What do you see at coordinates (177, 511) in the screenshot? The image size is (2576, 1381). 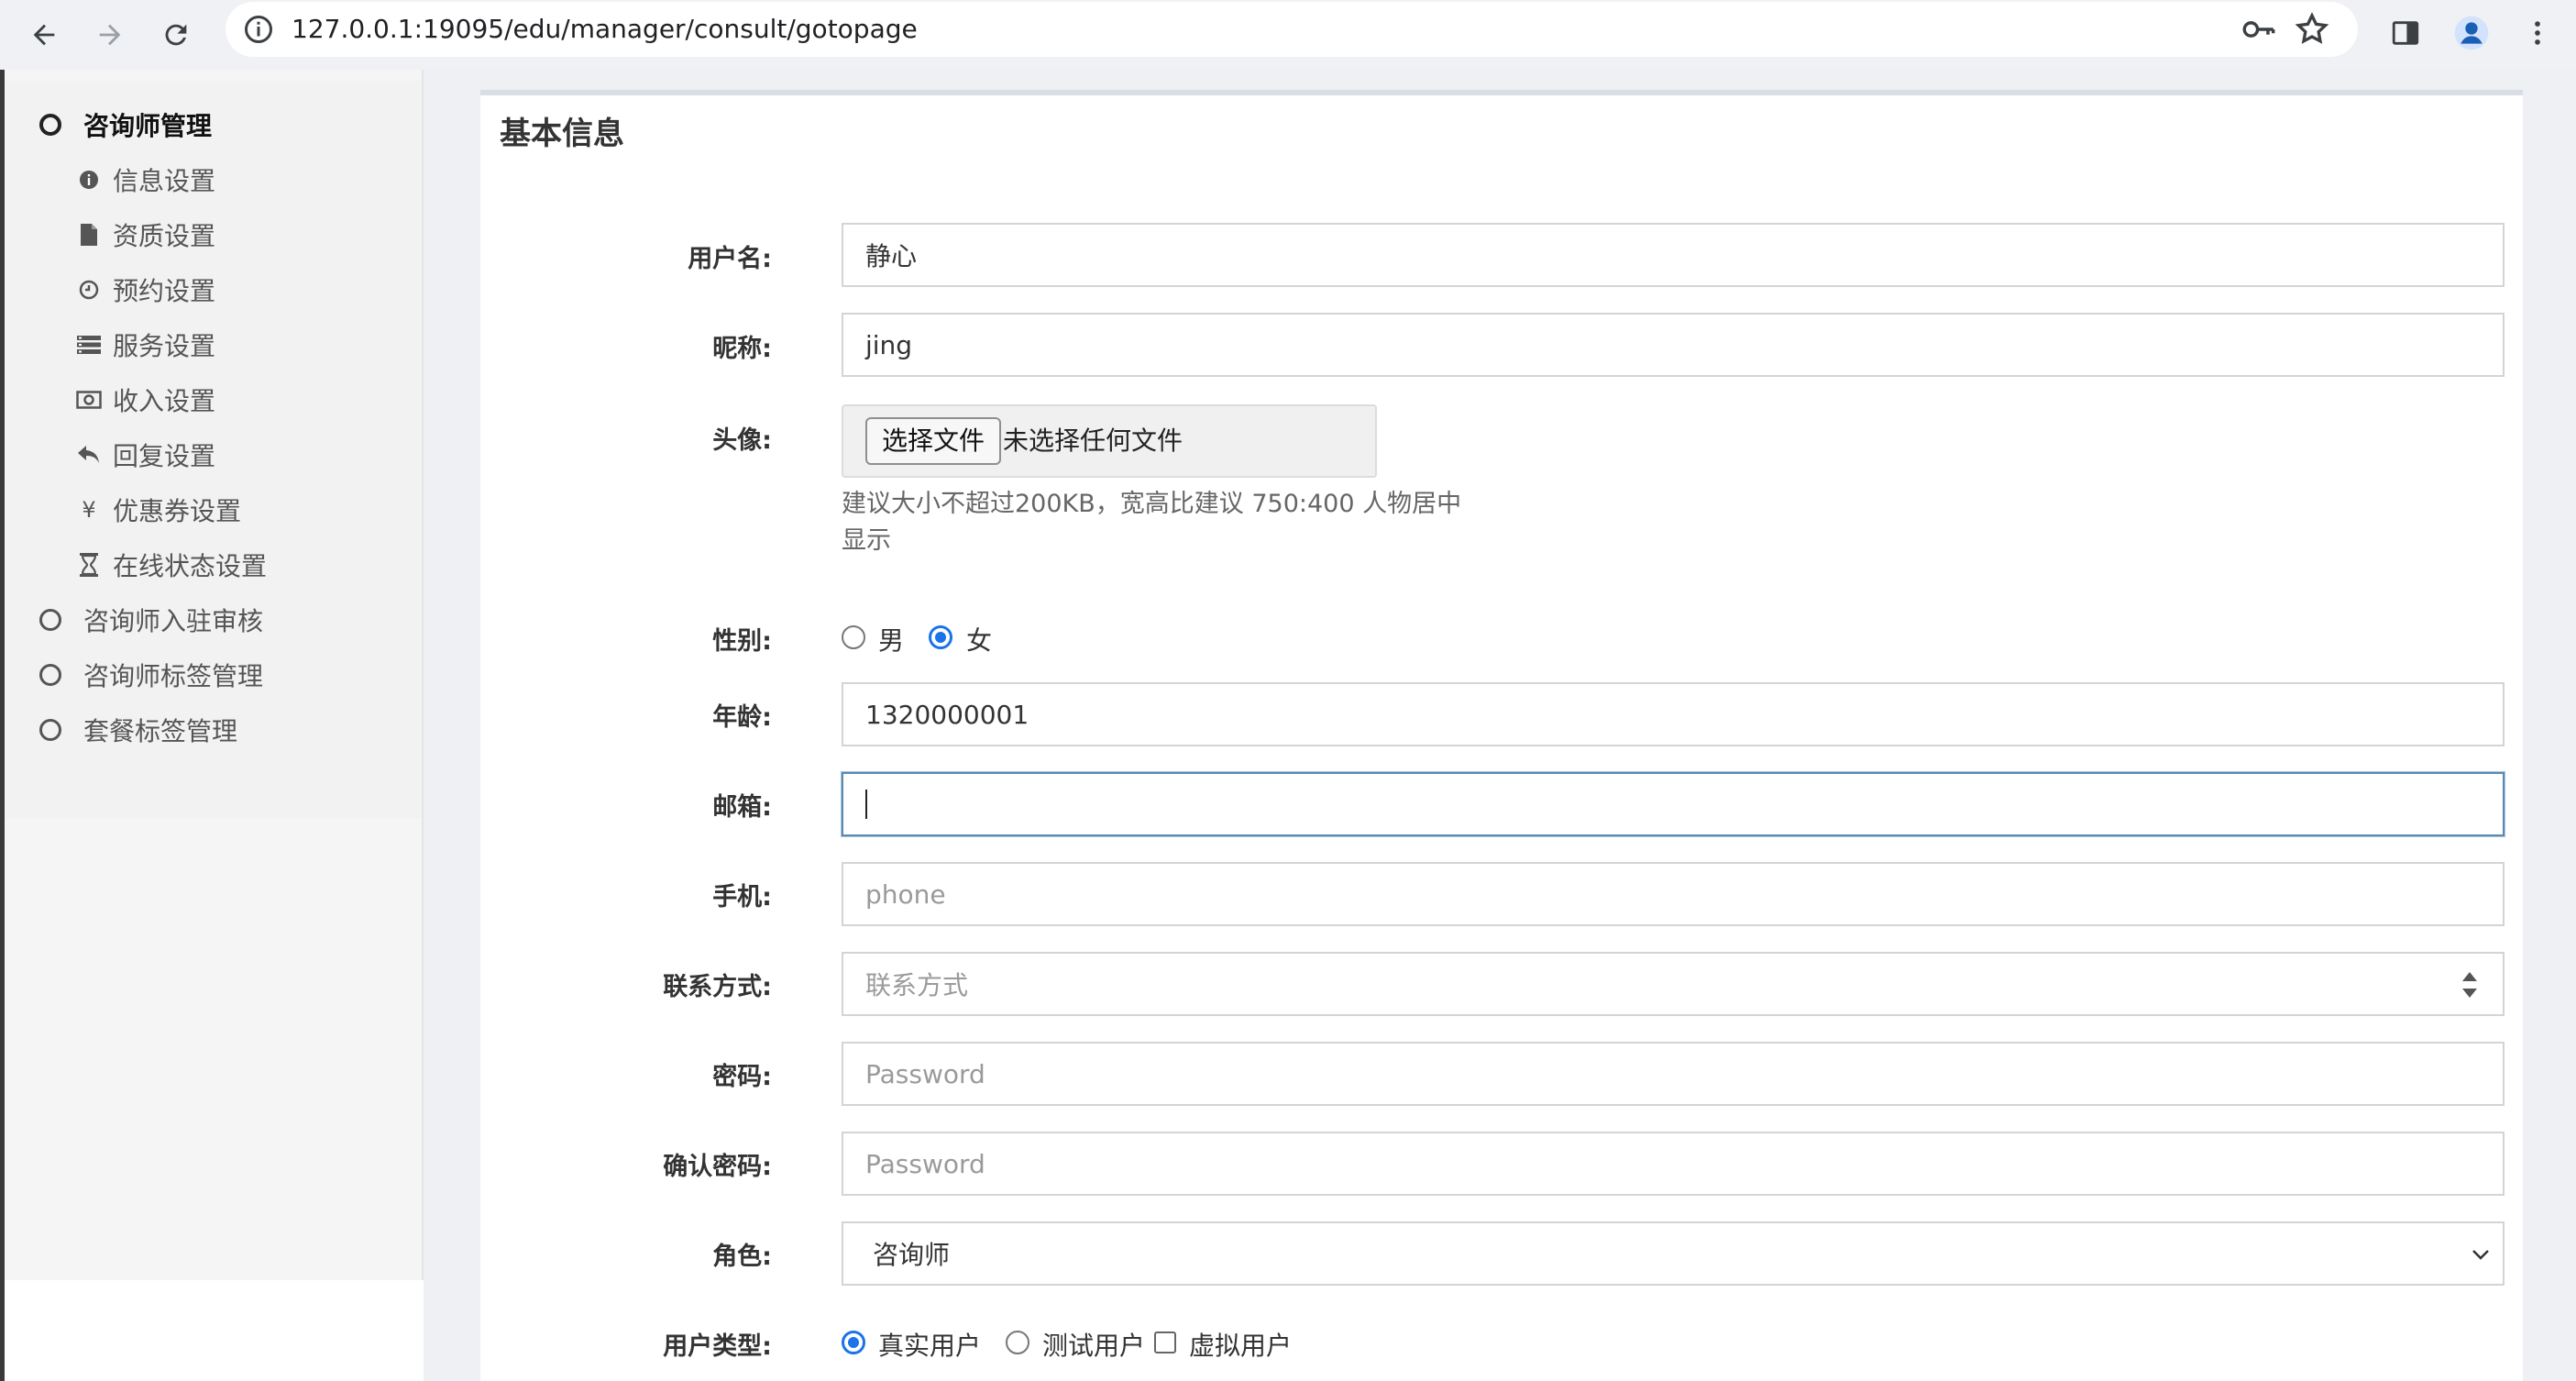 I see `sidebar-item-label: 优惠券设置` at bounding box center [177, 511].